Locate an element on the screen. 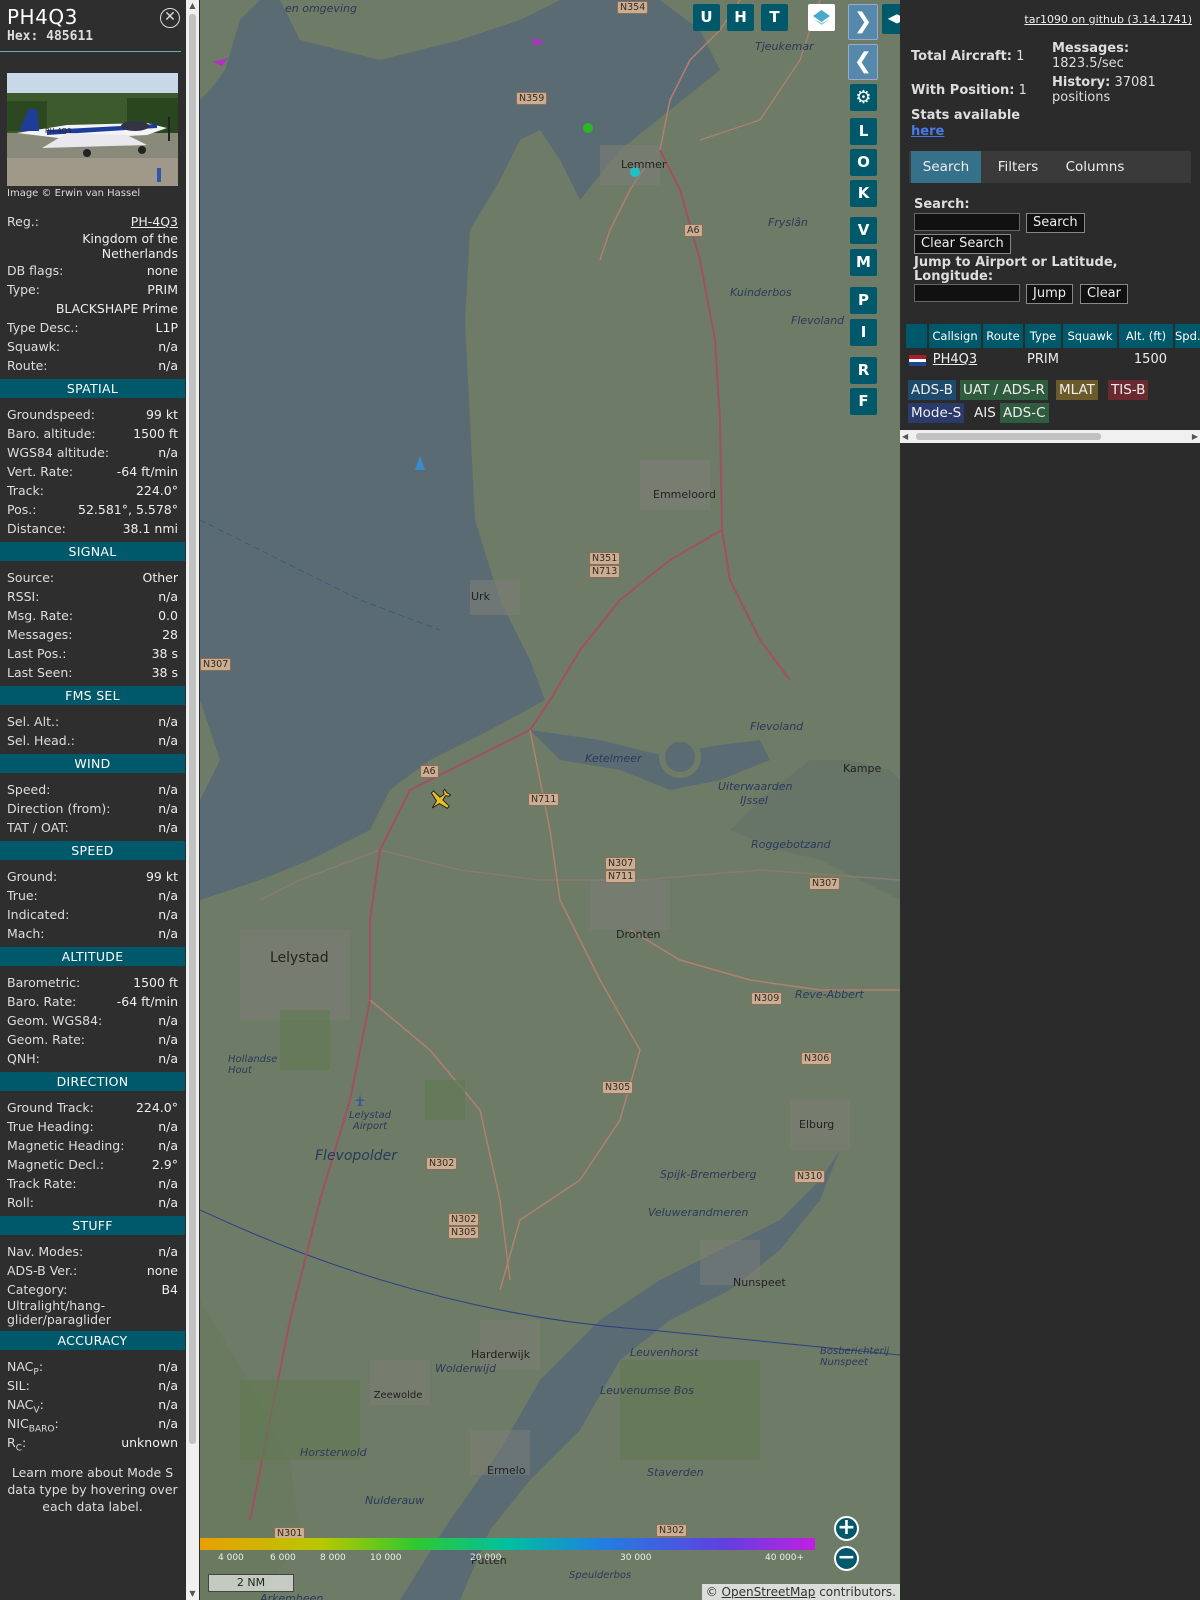  table-horizontal-scrollbar: ◀ ▶ is located at coordinates (1050, 436).